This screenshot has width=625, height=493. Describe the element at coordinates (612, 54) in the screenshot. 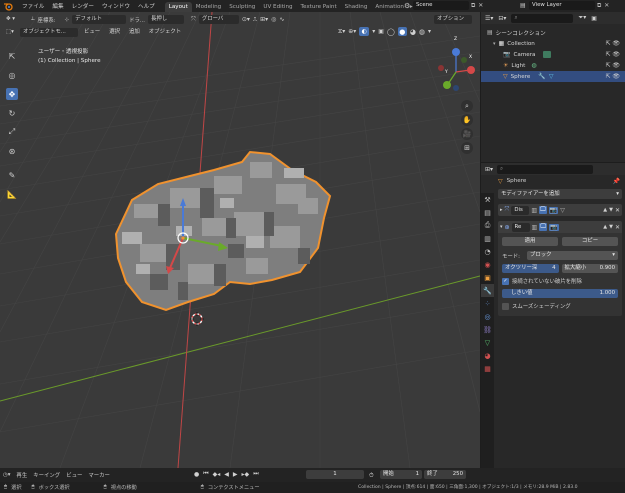

I see `camera-visibility-icon: ⇱ 👁` at that location.